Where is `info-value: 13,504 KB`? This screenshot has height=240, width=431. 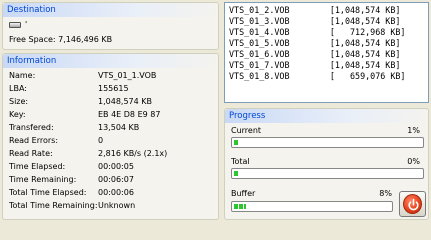 info-value: 13,504 KB is located at coordinates (119, 127).